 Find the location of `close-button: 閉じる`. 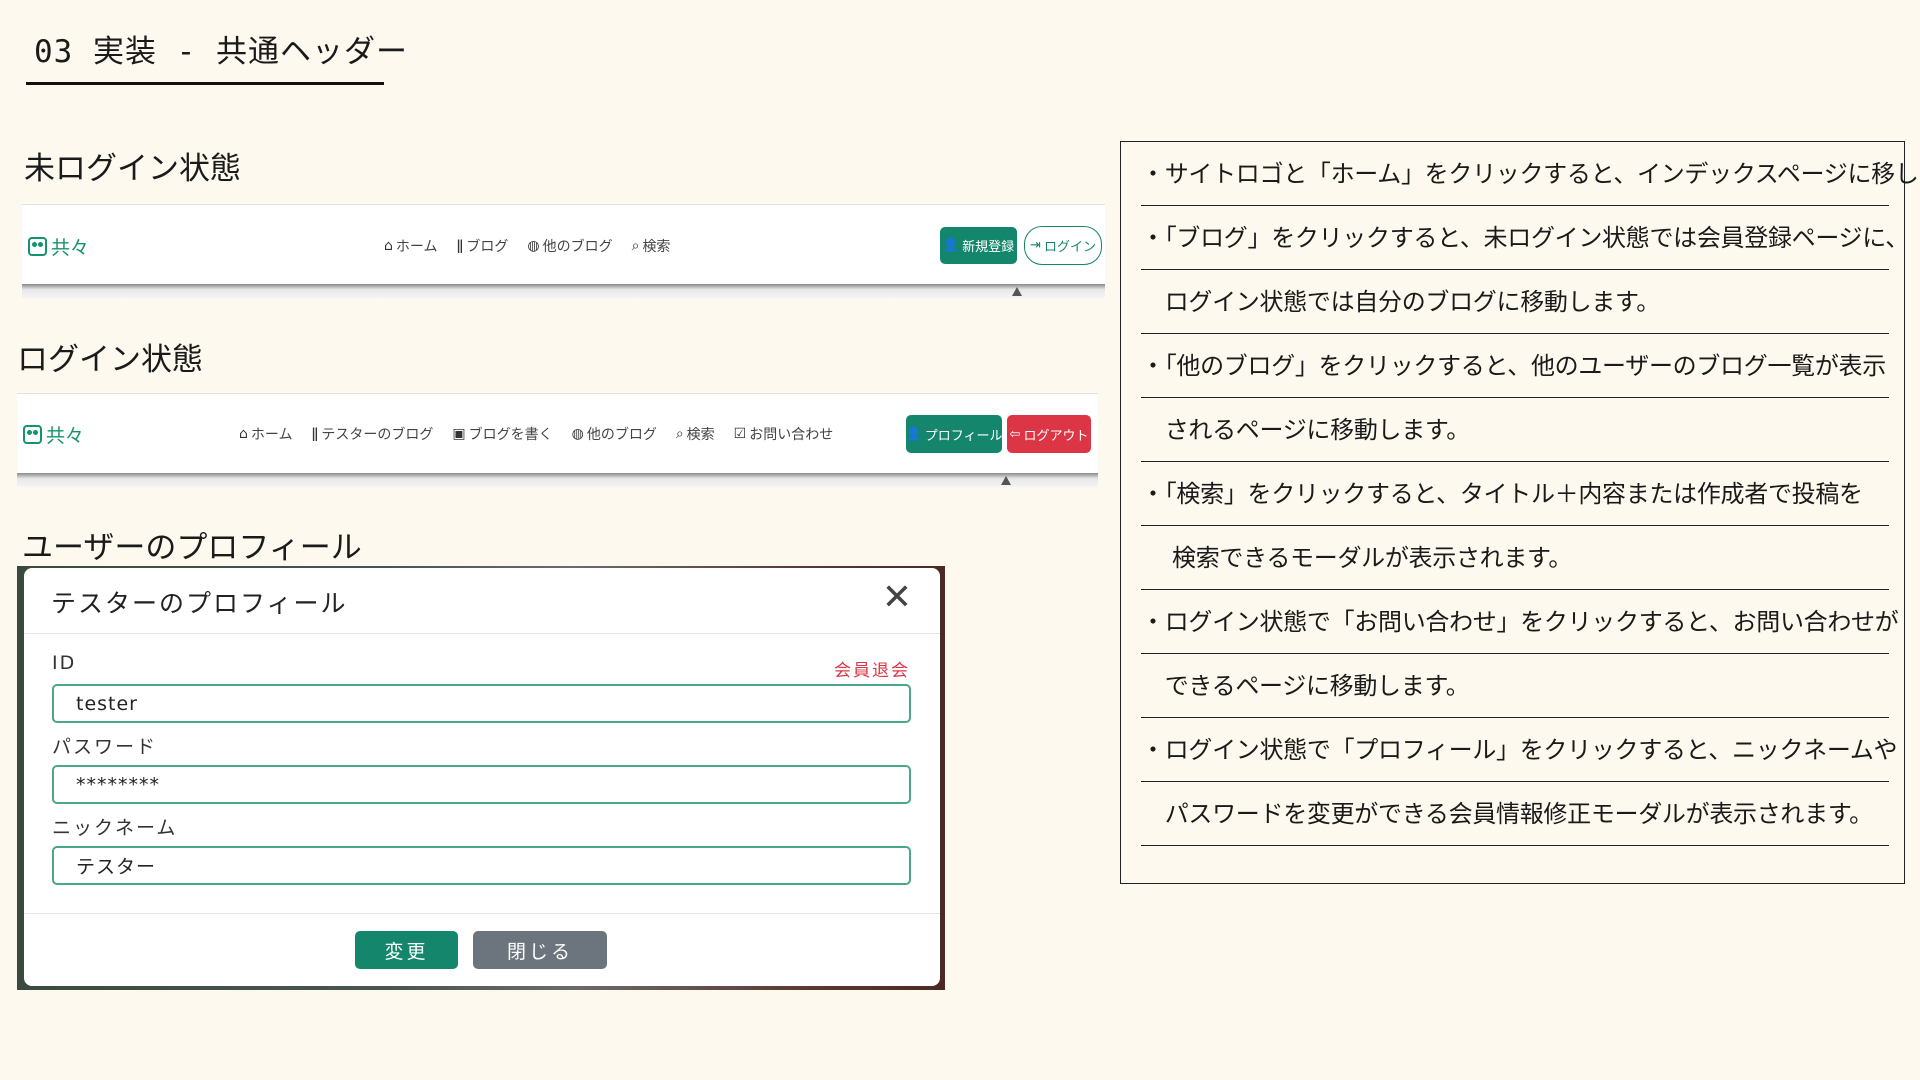

close-button: 閉じる is located at coordinates (540, 950).